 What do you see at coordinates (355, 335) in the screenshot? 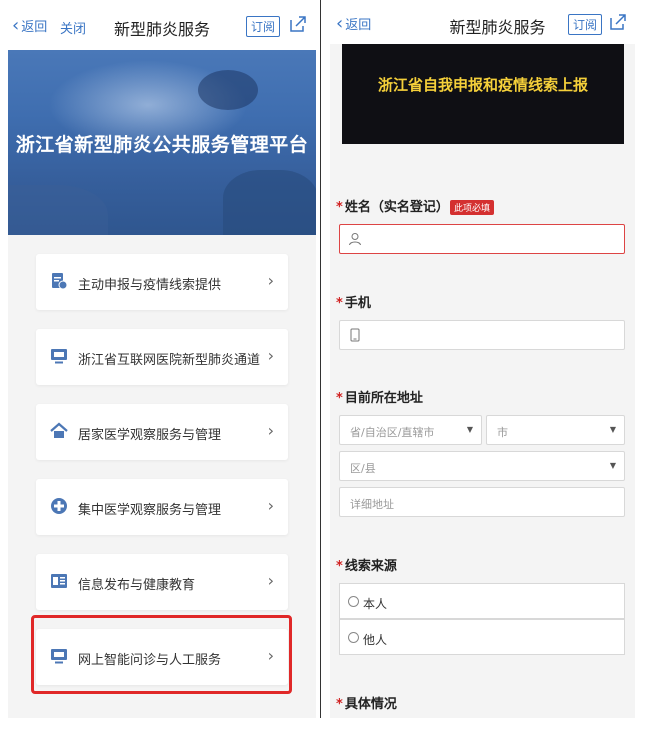
I see `phone-icon` at bounding box center [355, 335].